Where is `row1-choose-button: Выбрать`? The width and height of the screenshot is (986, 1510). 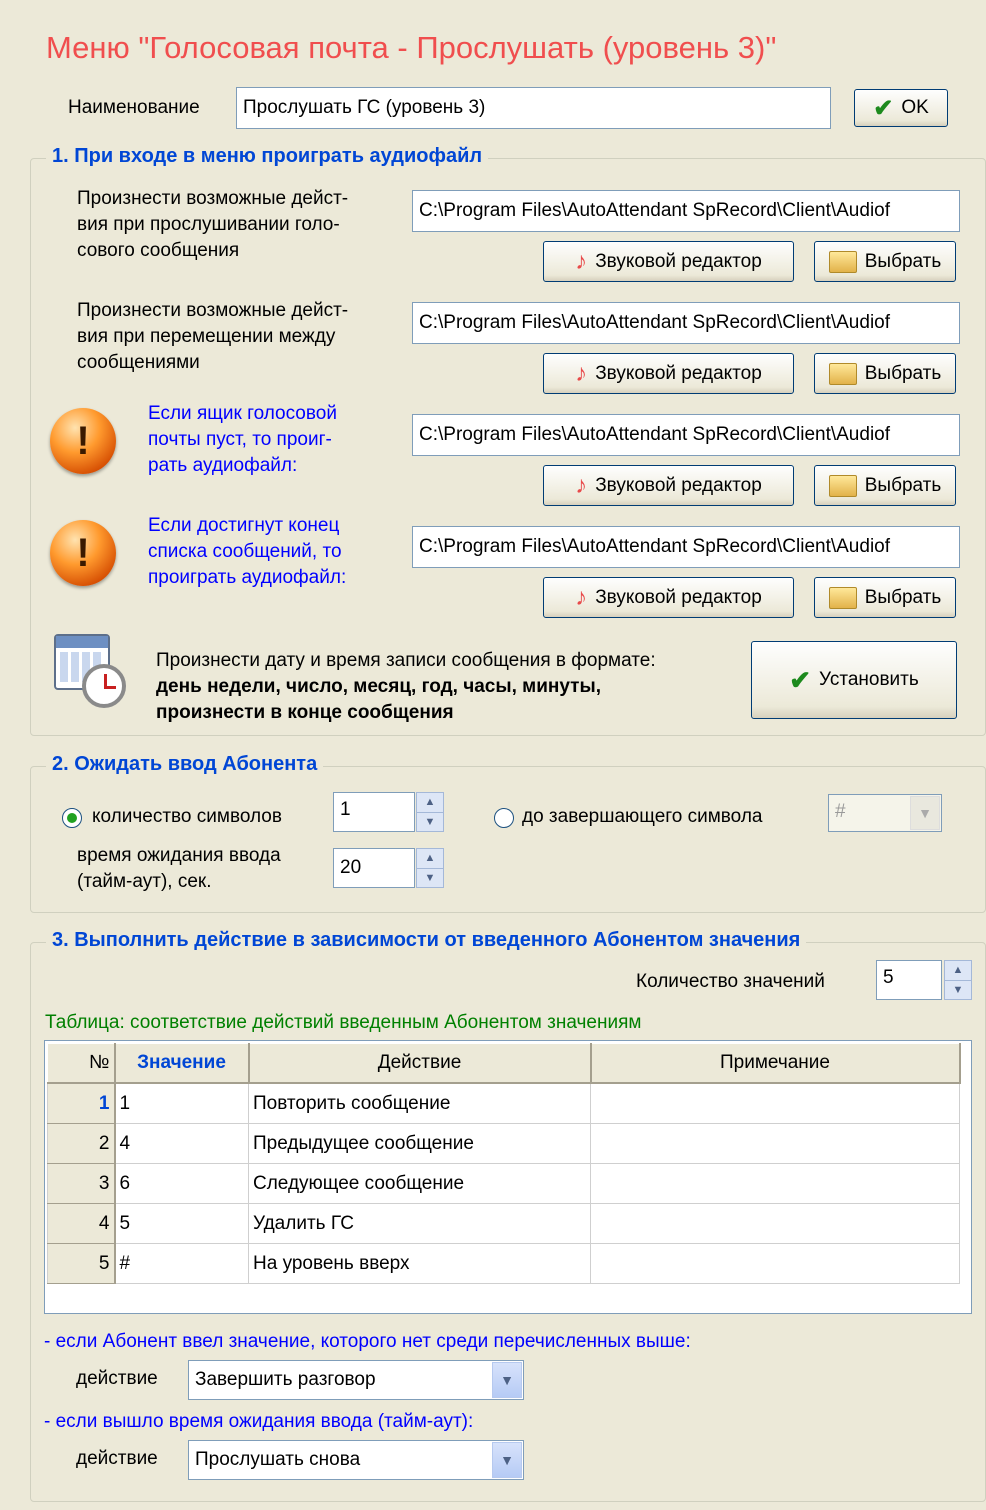
row1-choose-button: Выбрать is located at coordinates (885, 261).